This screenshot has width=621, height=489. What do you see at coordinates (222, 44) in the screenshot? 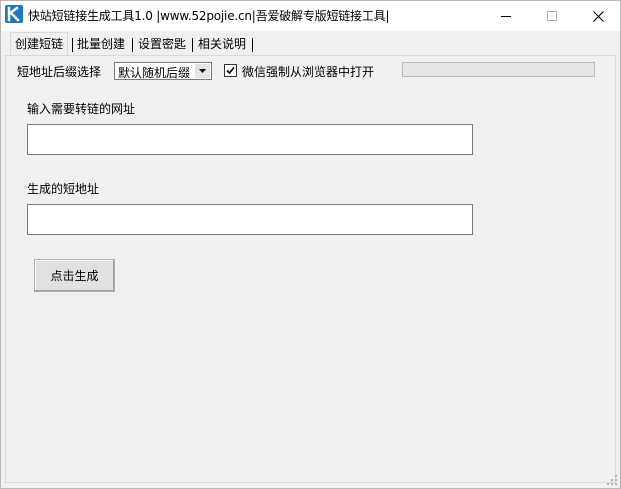
I see `tab-about: 相关说明` at bounding box center [222, 44].